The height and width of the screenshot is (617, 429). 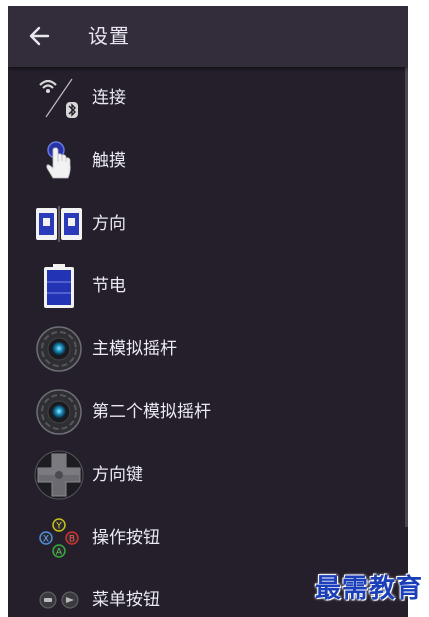 I want to click on settings-item-label: 主模拟摇杆, so click(x=134, y=349).